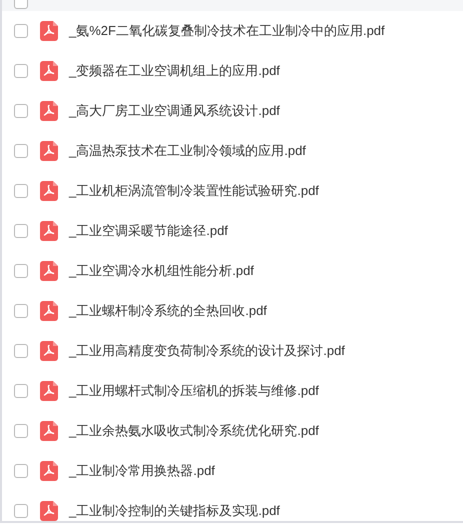  I want to click on file-name: _工业空调采暖节能途径.pdf, so click(148, 231).